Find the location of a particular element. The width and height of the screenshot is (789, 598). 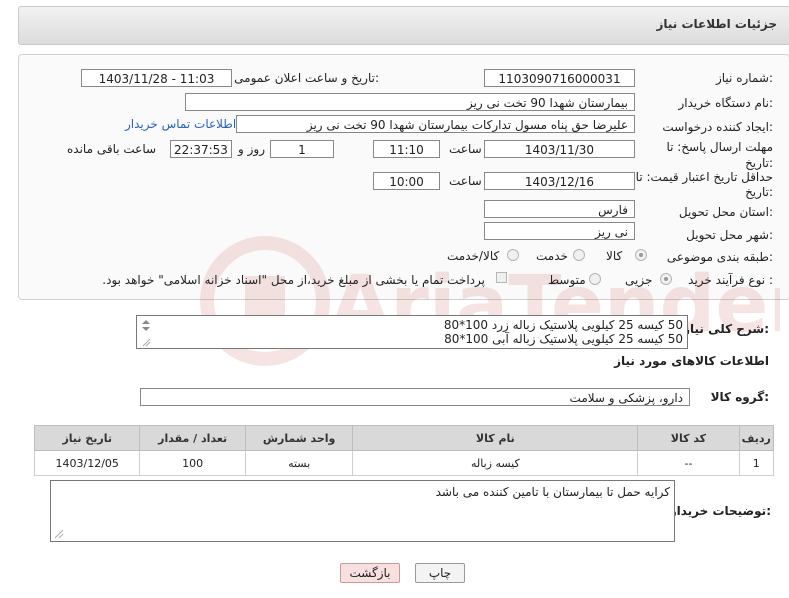

category-service-label: خدمت is located at coordinates (552, 256).